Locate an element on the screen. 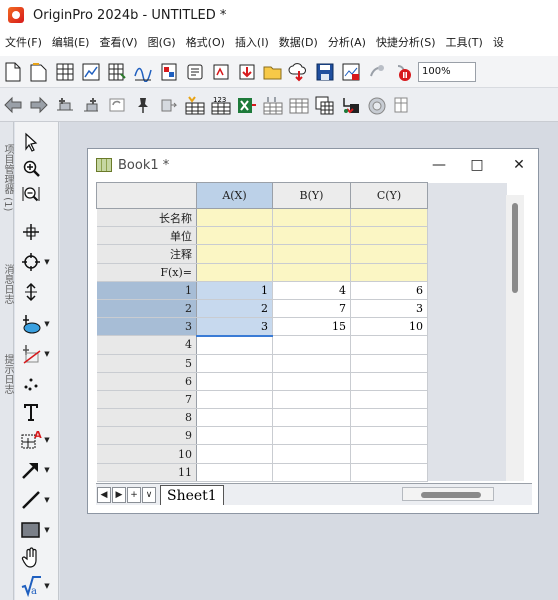 The width and height of the screenshot is (558, 600). column-header-a: A(X) is located at coordinates (234, 195).